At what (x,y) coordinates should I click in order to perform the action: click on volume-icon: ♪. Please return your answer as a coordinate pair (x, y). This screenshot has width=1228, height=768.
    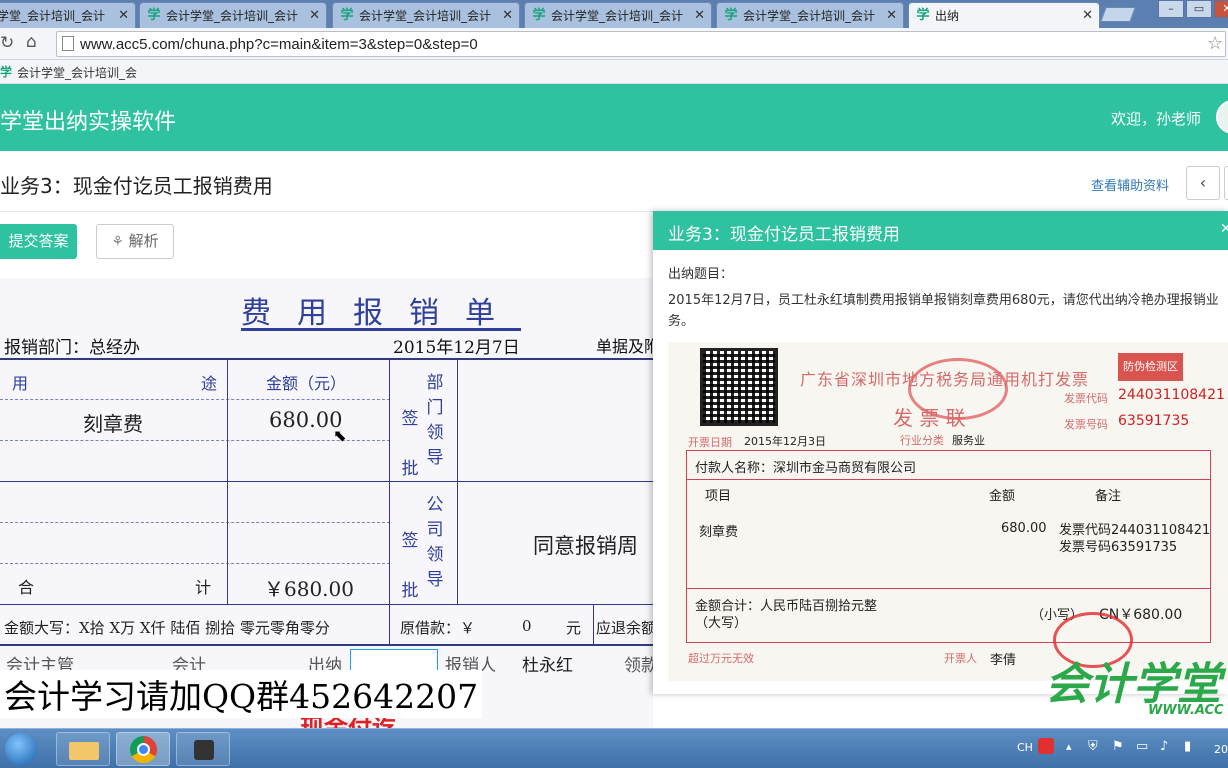
    Looking at the image, I should click on (1164, 746).